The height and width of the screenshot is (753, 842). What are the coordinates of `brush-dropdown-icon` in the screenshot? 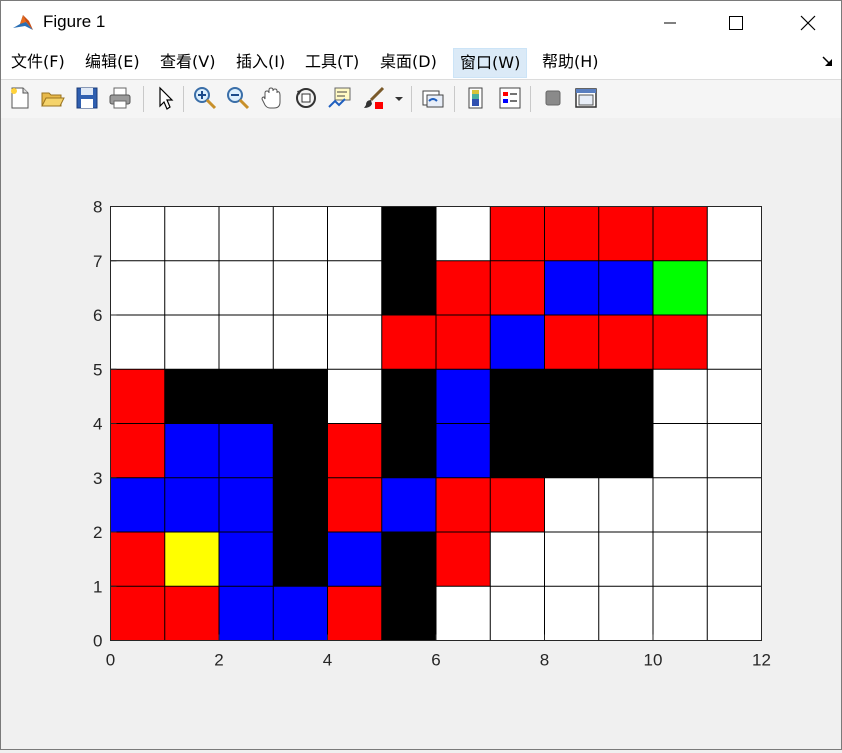 It's located at (399, 98).